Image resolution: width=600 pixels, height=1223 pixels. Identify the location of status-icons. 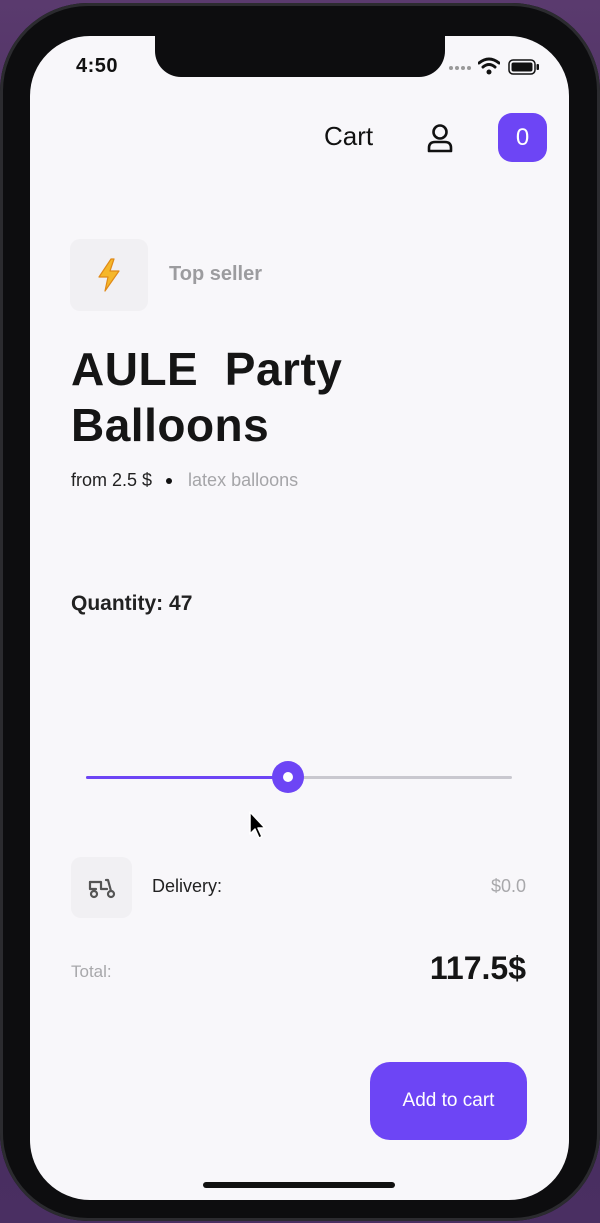
(496, 67).